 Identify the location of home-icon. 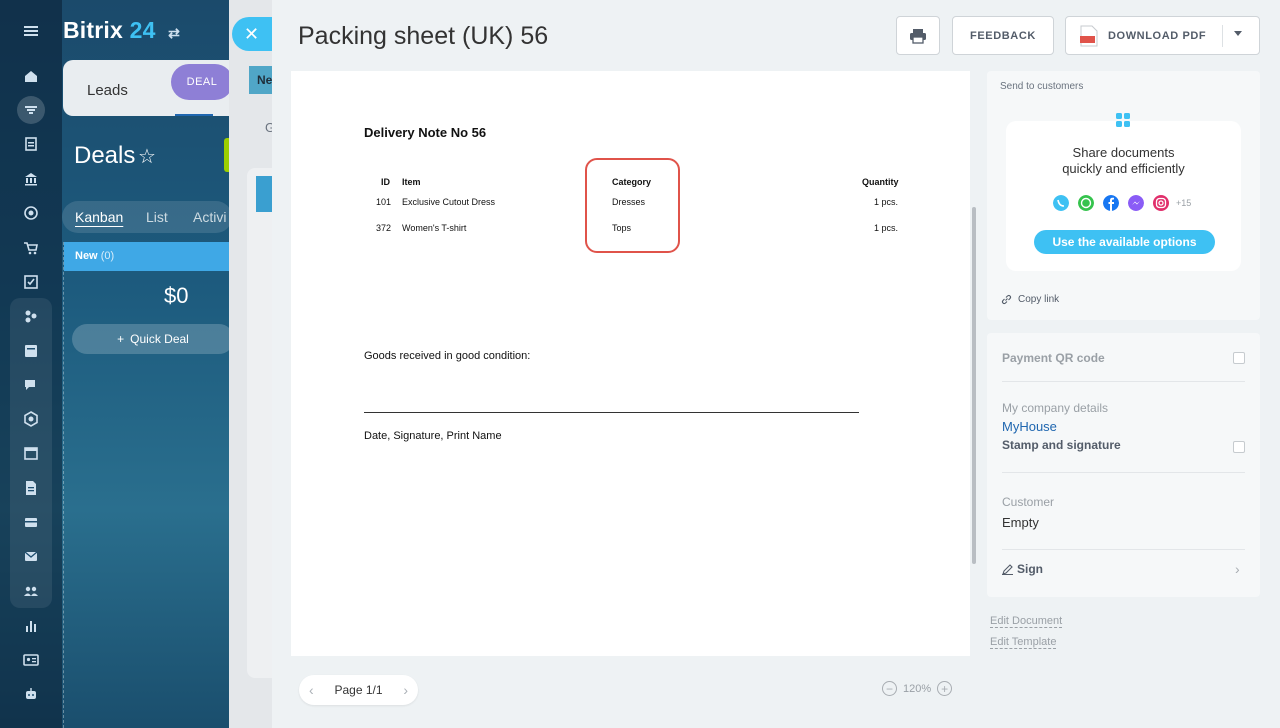
(31, 76).